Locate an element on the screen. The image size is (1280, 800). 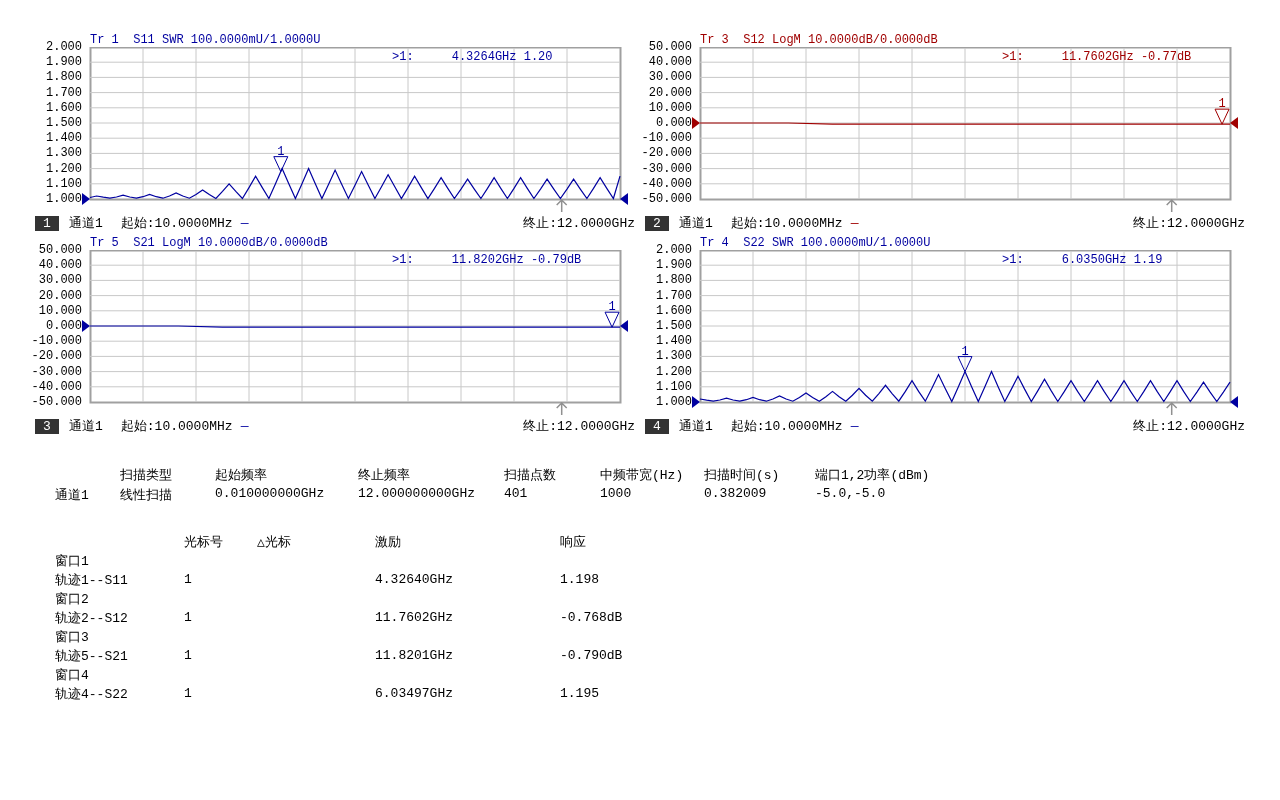
table-cell-text: 线性扫描 is located at coordinates (146, 495).